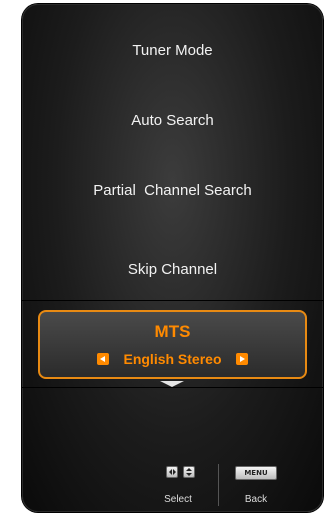  Describe the element at coordinates (189, 472) in the screenshot. I see `up-down-key-icon` at that location.